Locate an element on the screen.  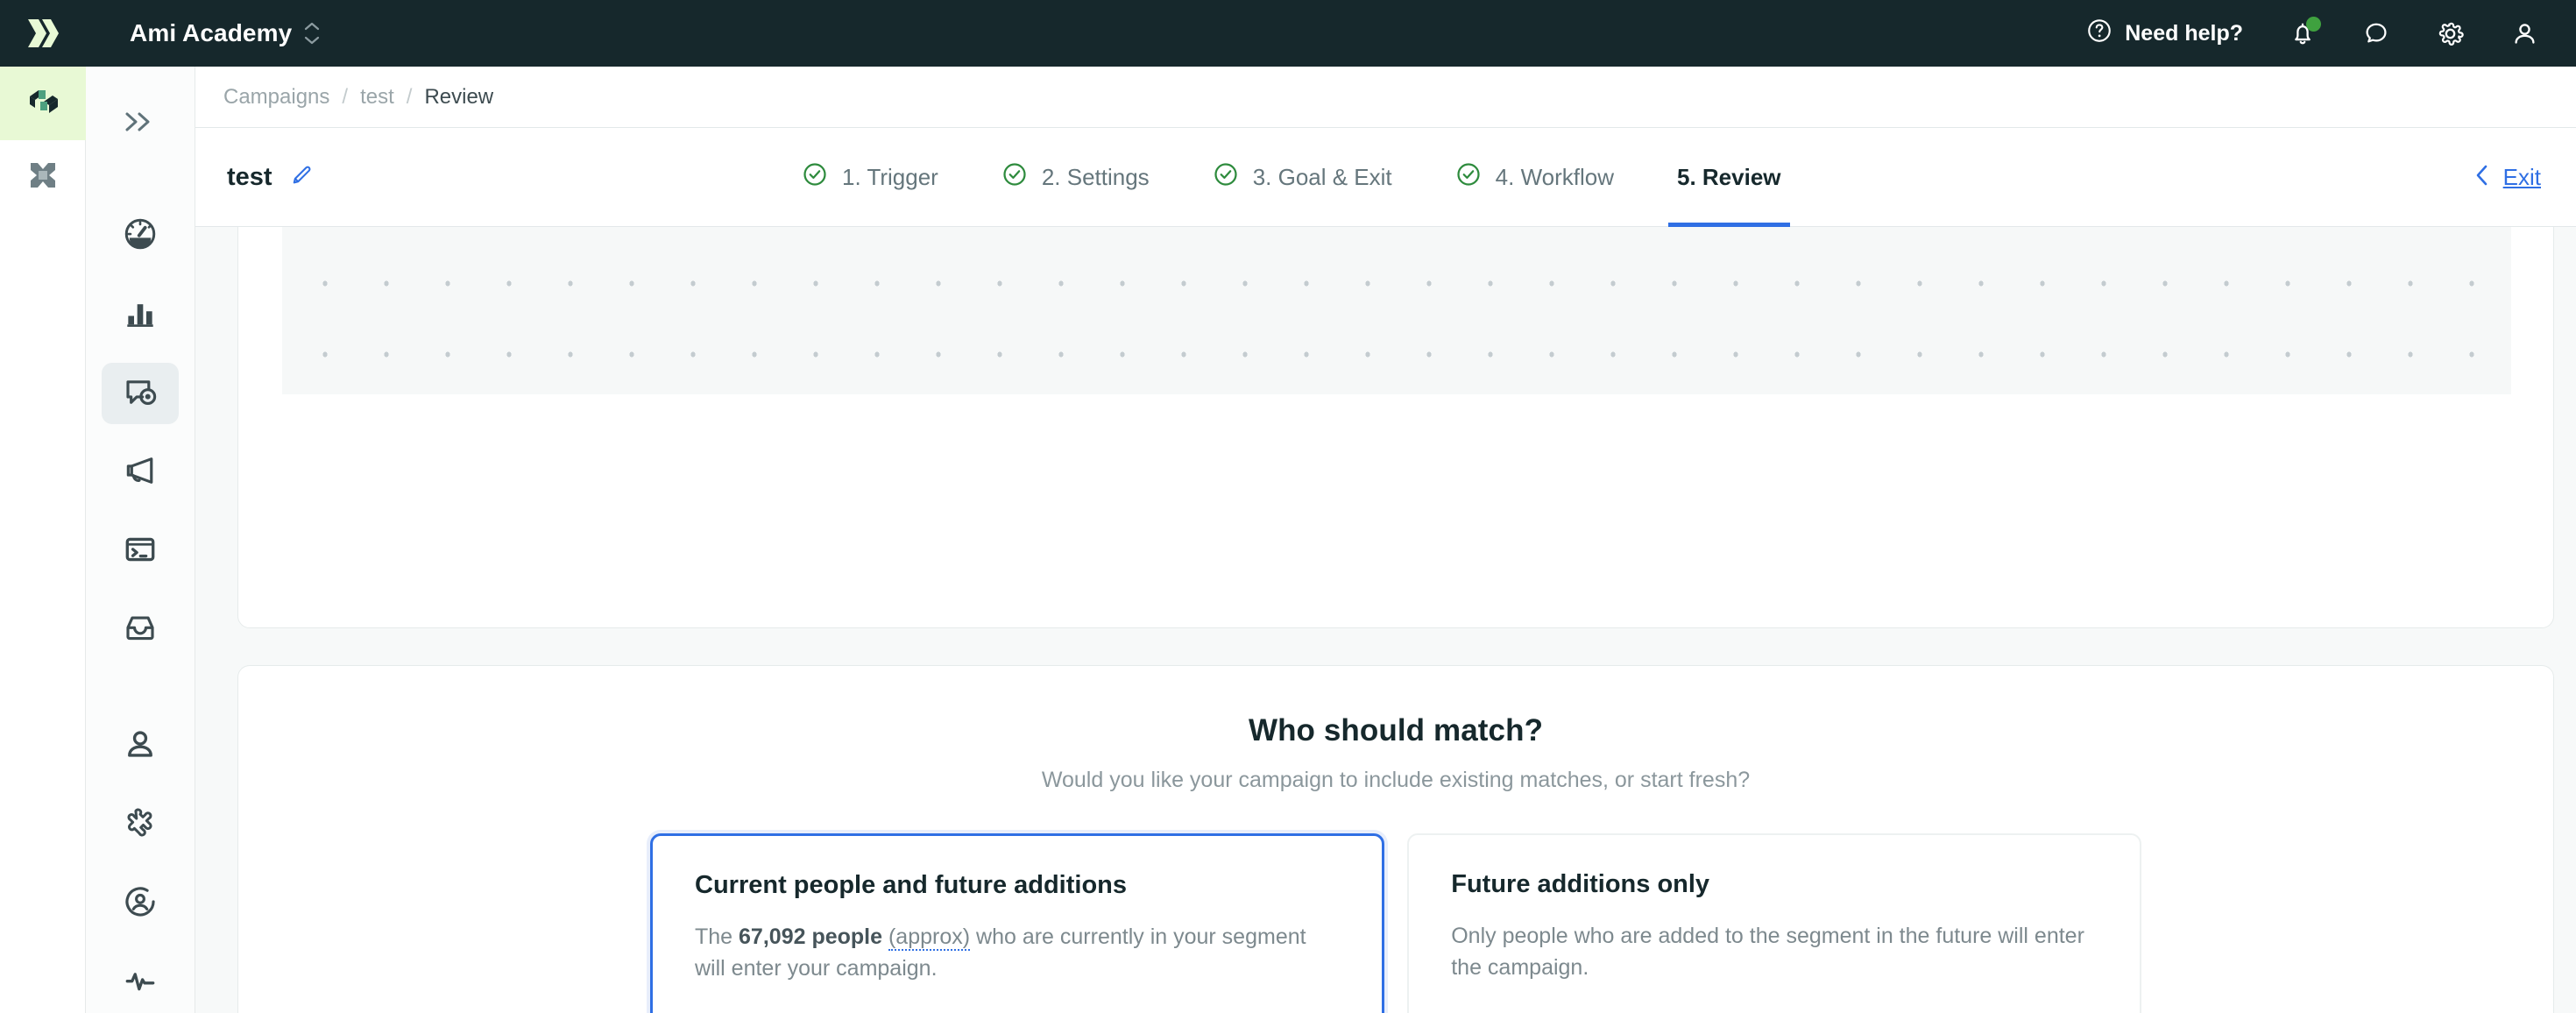
step-review: 5. Review is located at coordinates (1729, 178).